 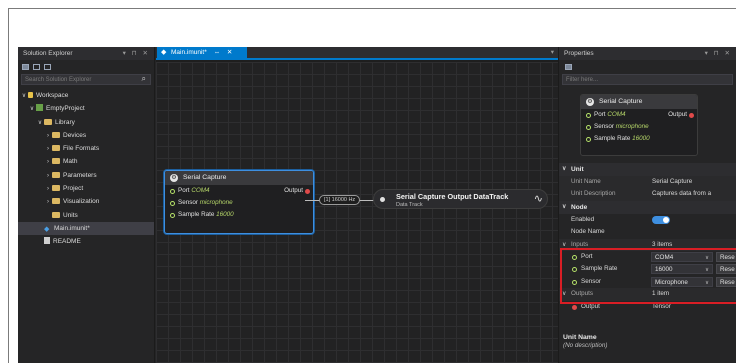 What do you see at coordinates (647, 257) in the screenshot?
I see `input-row-port: Port COM4 ∨ Rese` at bounding box center [647, 257].